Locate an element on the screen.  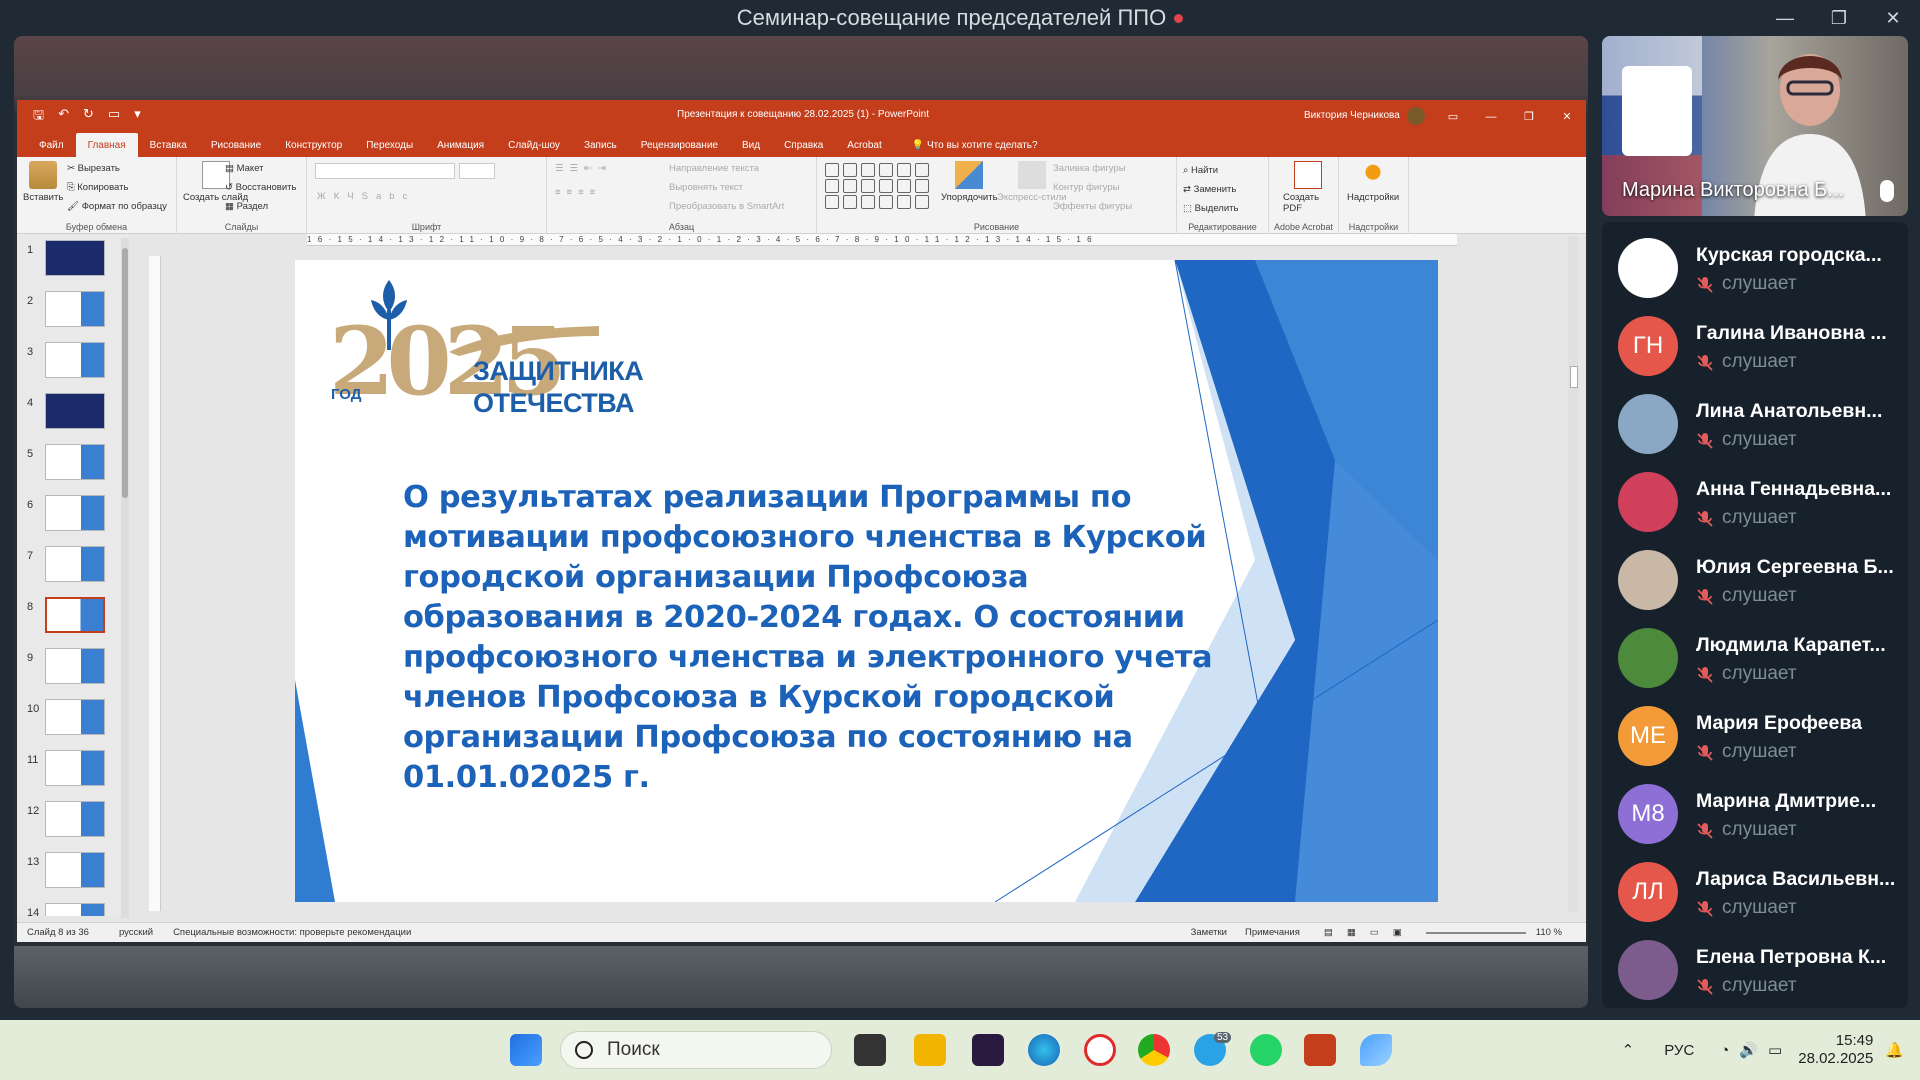
save-icon: 🖫 is located at coordinates (38, 117).